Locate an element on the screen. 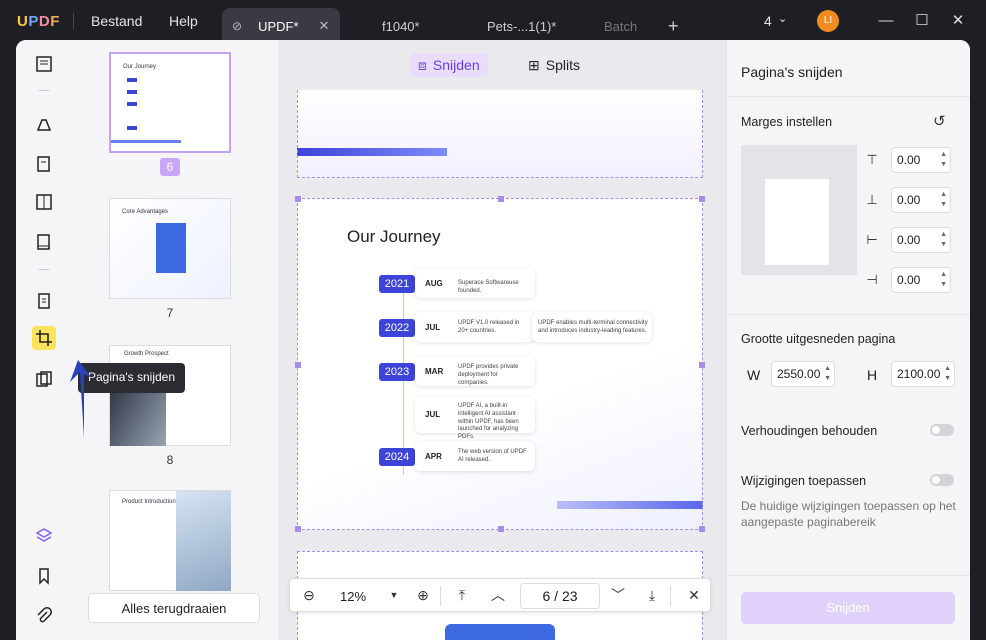 Image resolution: width=986 pixels, height=640 pixels. layers-icon is located at coordinates (44, 536).